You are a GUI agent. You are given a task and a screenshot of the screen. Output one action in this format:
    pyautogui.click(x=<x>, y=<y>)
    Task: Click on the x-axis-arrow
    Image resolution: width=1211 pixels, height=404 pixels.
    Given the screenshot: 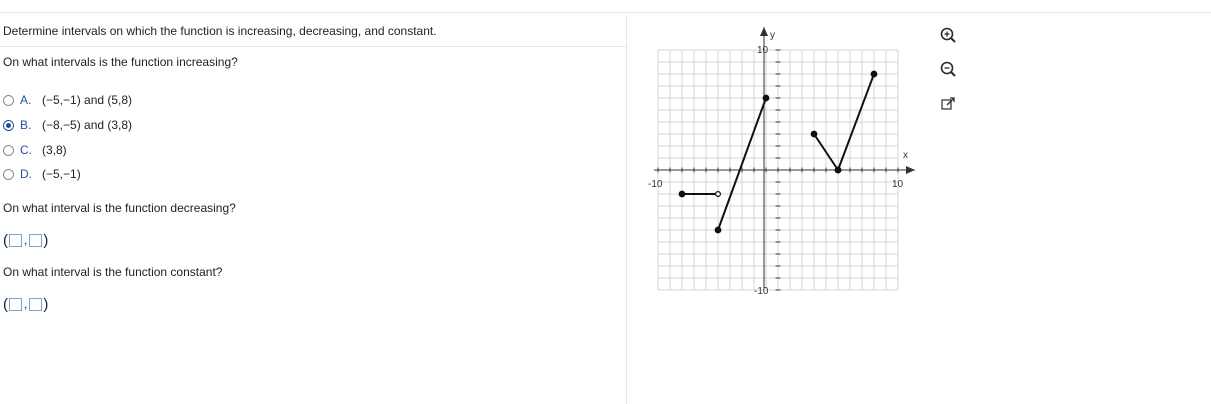 What is the action you would take?
    pyautogui.click(x=910, y=170)
    